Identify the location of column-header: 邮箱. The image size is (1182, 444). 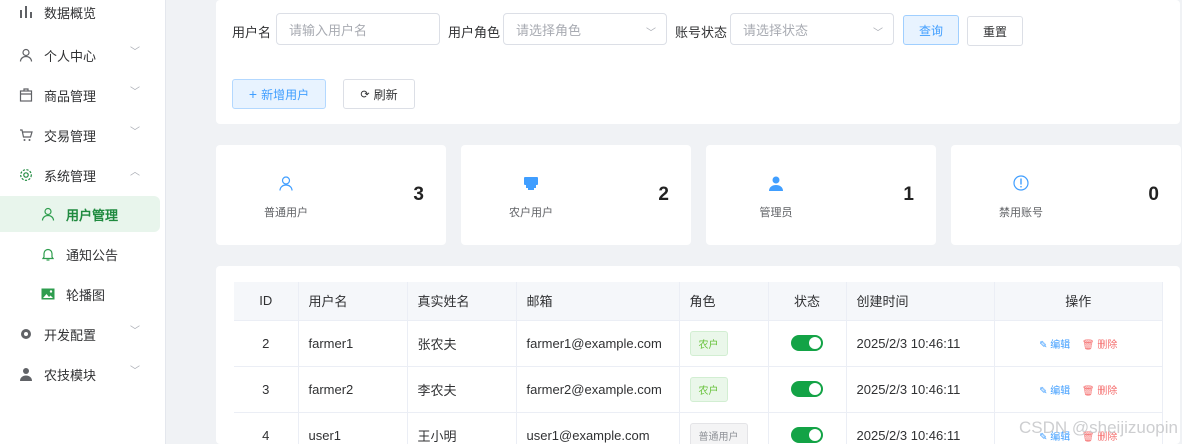
(598, 301).